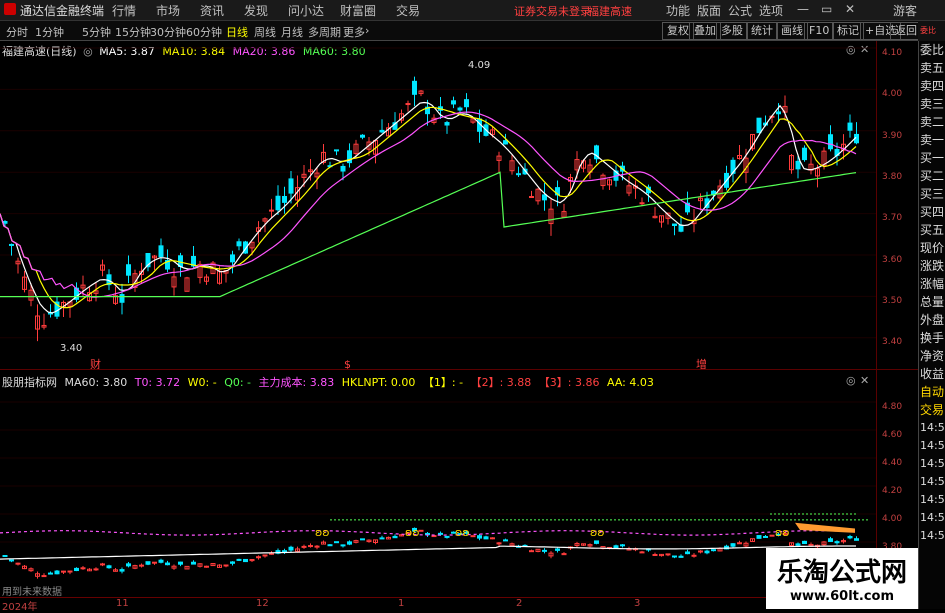 This screenshot has width=945, height=613. Describe the element at coordinates (204, 32) in the screenshot. I see `tab-60min: 60分钟` at that location.